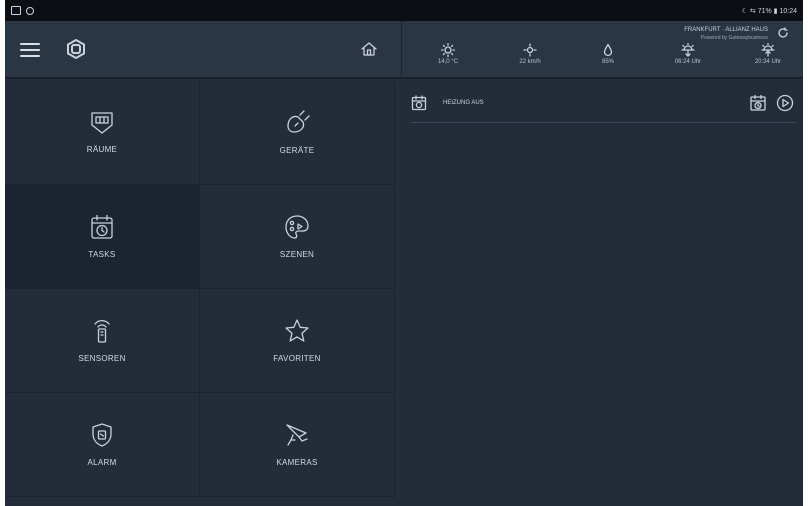 The image size is (808, 506). I want to click on home-icon, so click(369, 49).